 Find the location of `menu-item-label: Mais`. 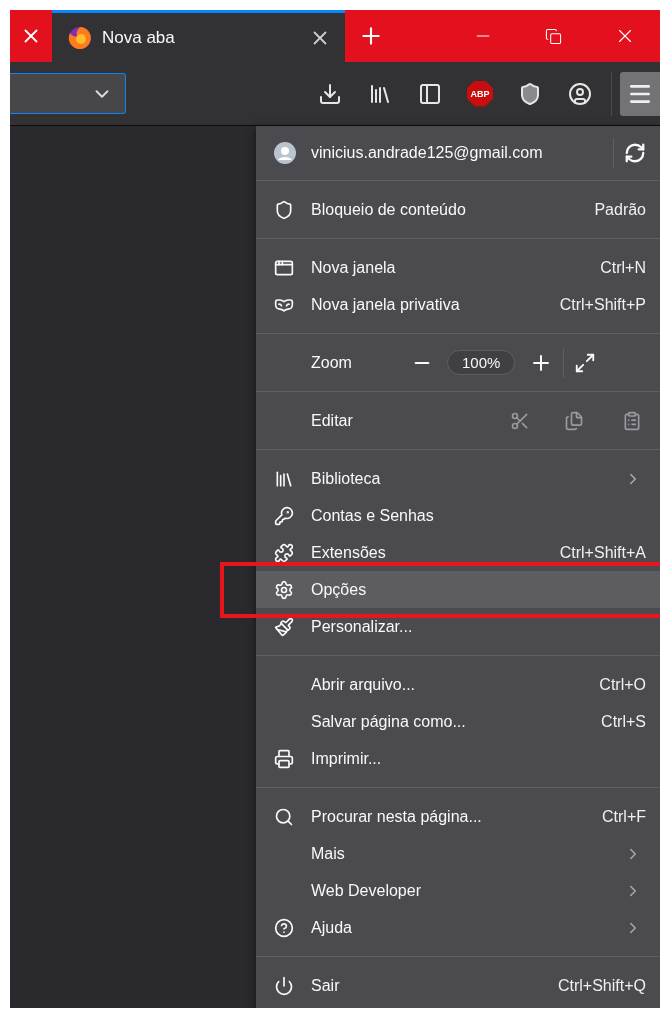

menu-item-label: Mais is located at coordinates (328, 853).